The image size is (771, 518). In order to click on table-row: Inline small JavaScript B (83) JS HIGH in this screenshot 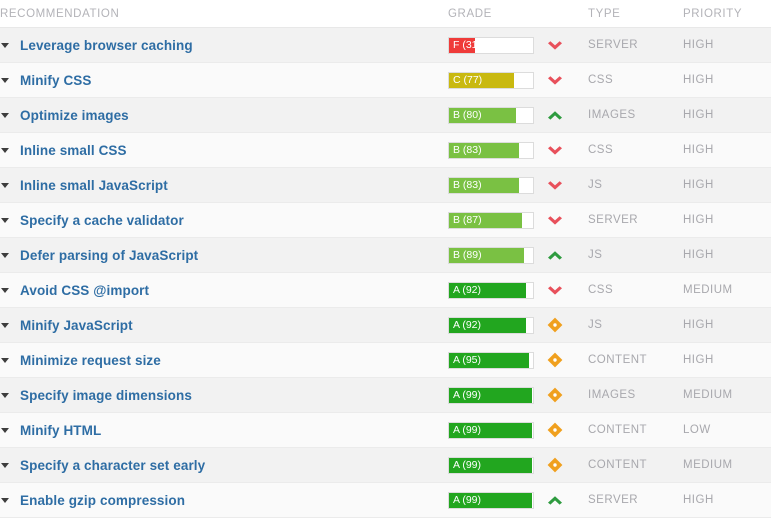, I will do `click(385, 185)`.